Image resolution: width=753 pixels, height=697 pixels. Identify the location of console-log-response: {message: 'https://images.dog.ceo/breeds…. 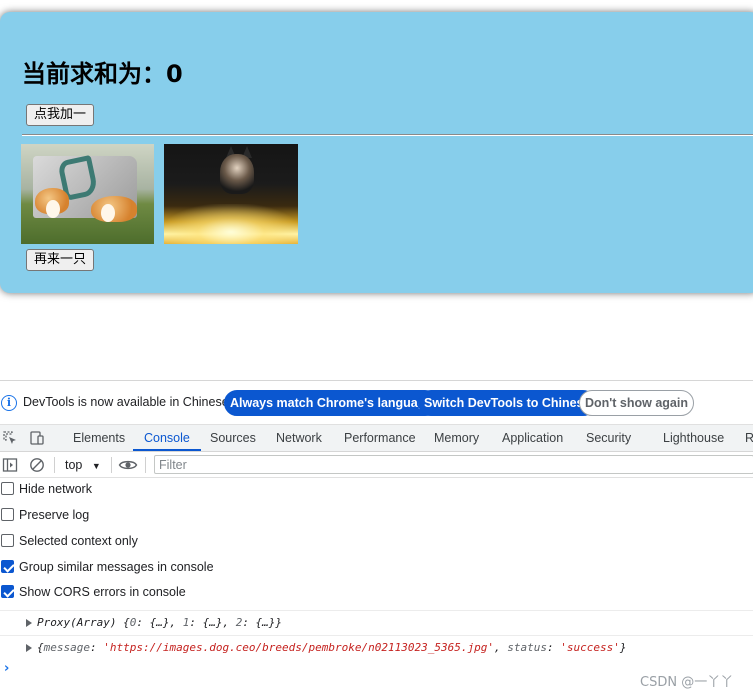
(376, 647).